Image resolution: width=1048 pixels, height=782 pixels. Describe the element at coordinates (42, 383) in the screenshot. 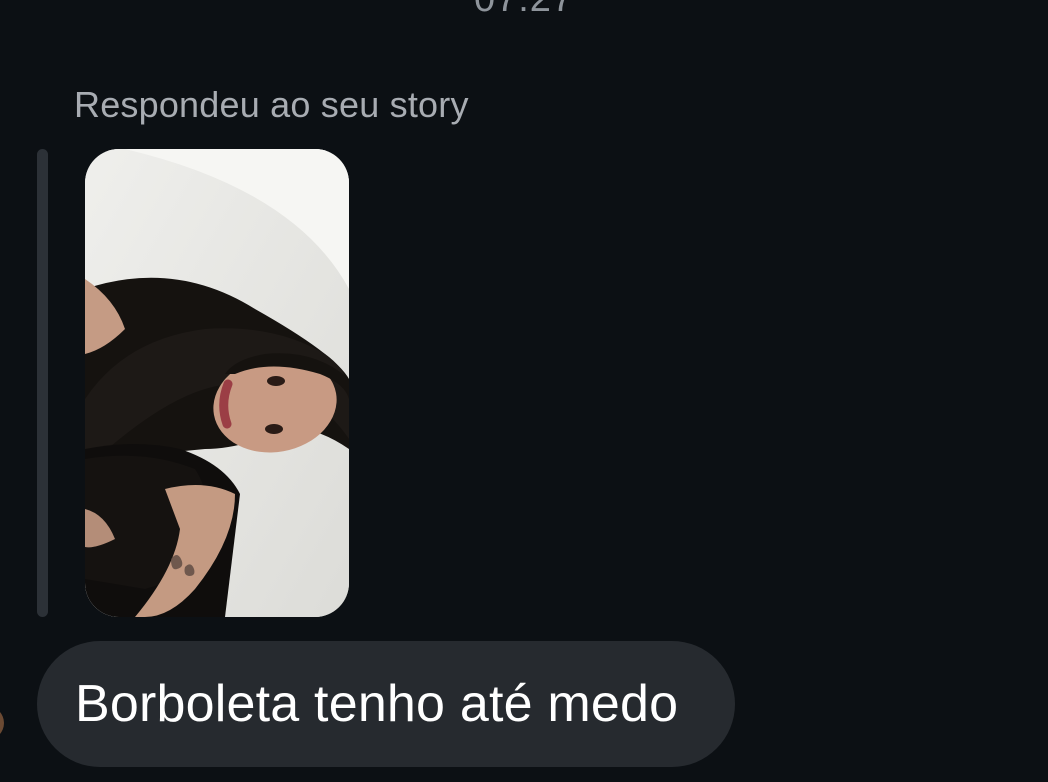

I see `reply-quote-bar` at that location.